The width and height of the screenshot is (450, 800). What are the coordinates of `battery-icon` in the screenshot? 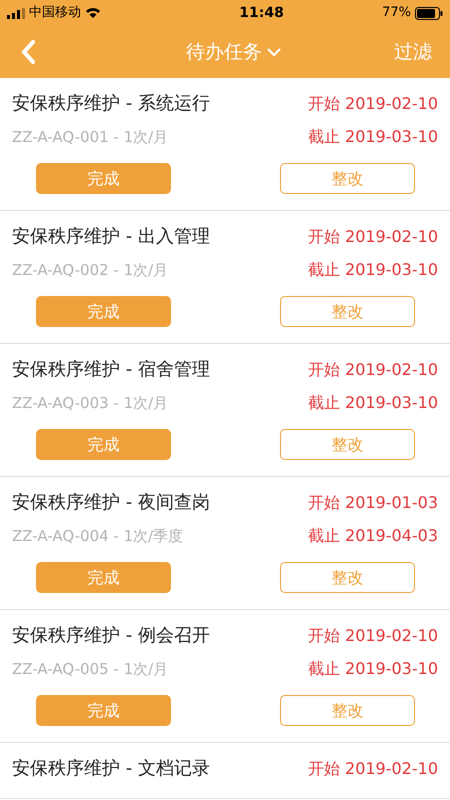 It's located at (428, 13).